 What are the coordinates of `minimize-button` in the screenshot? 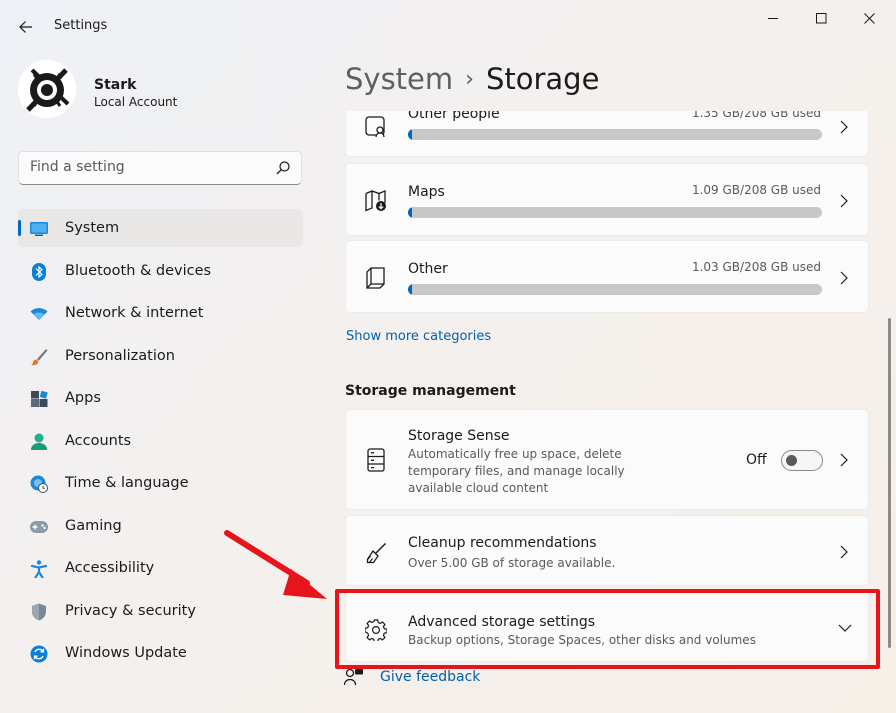 It's located at (773, 18).